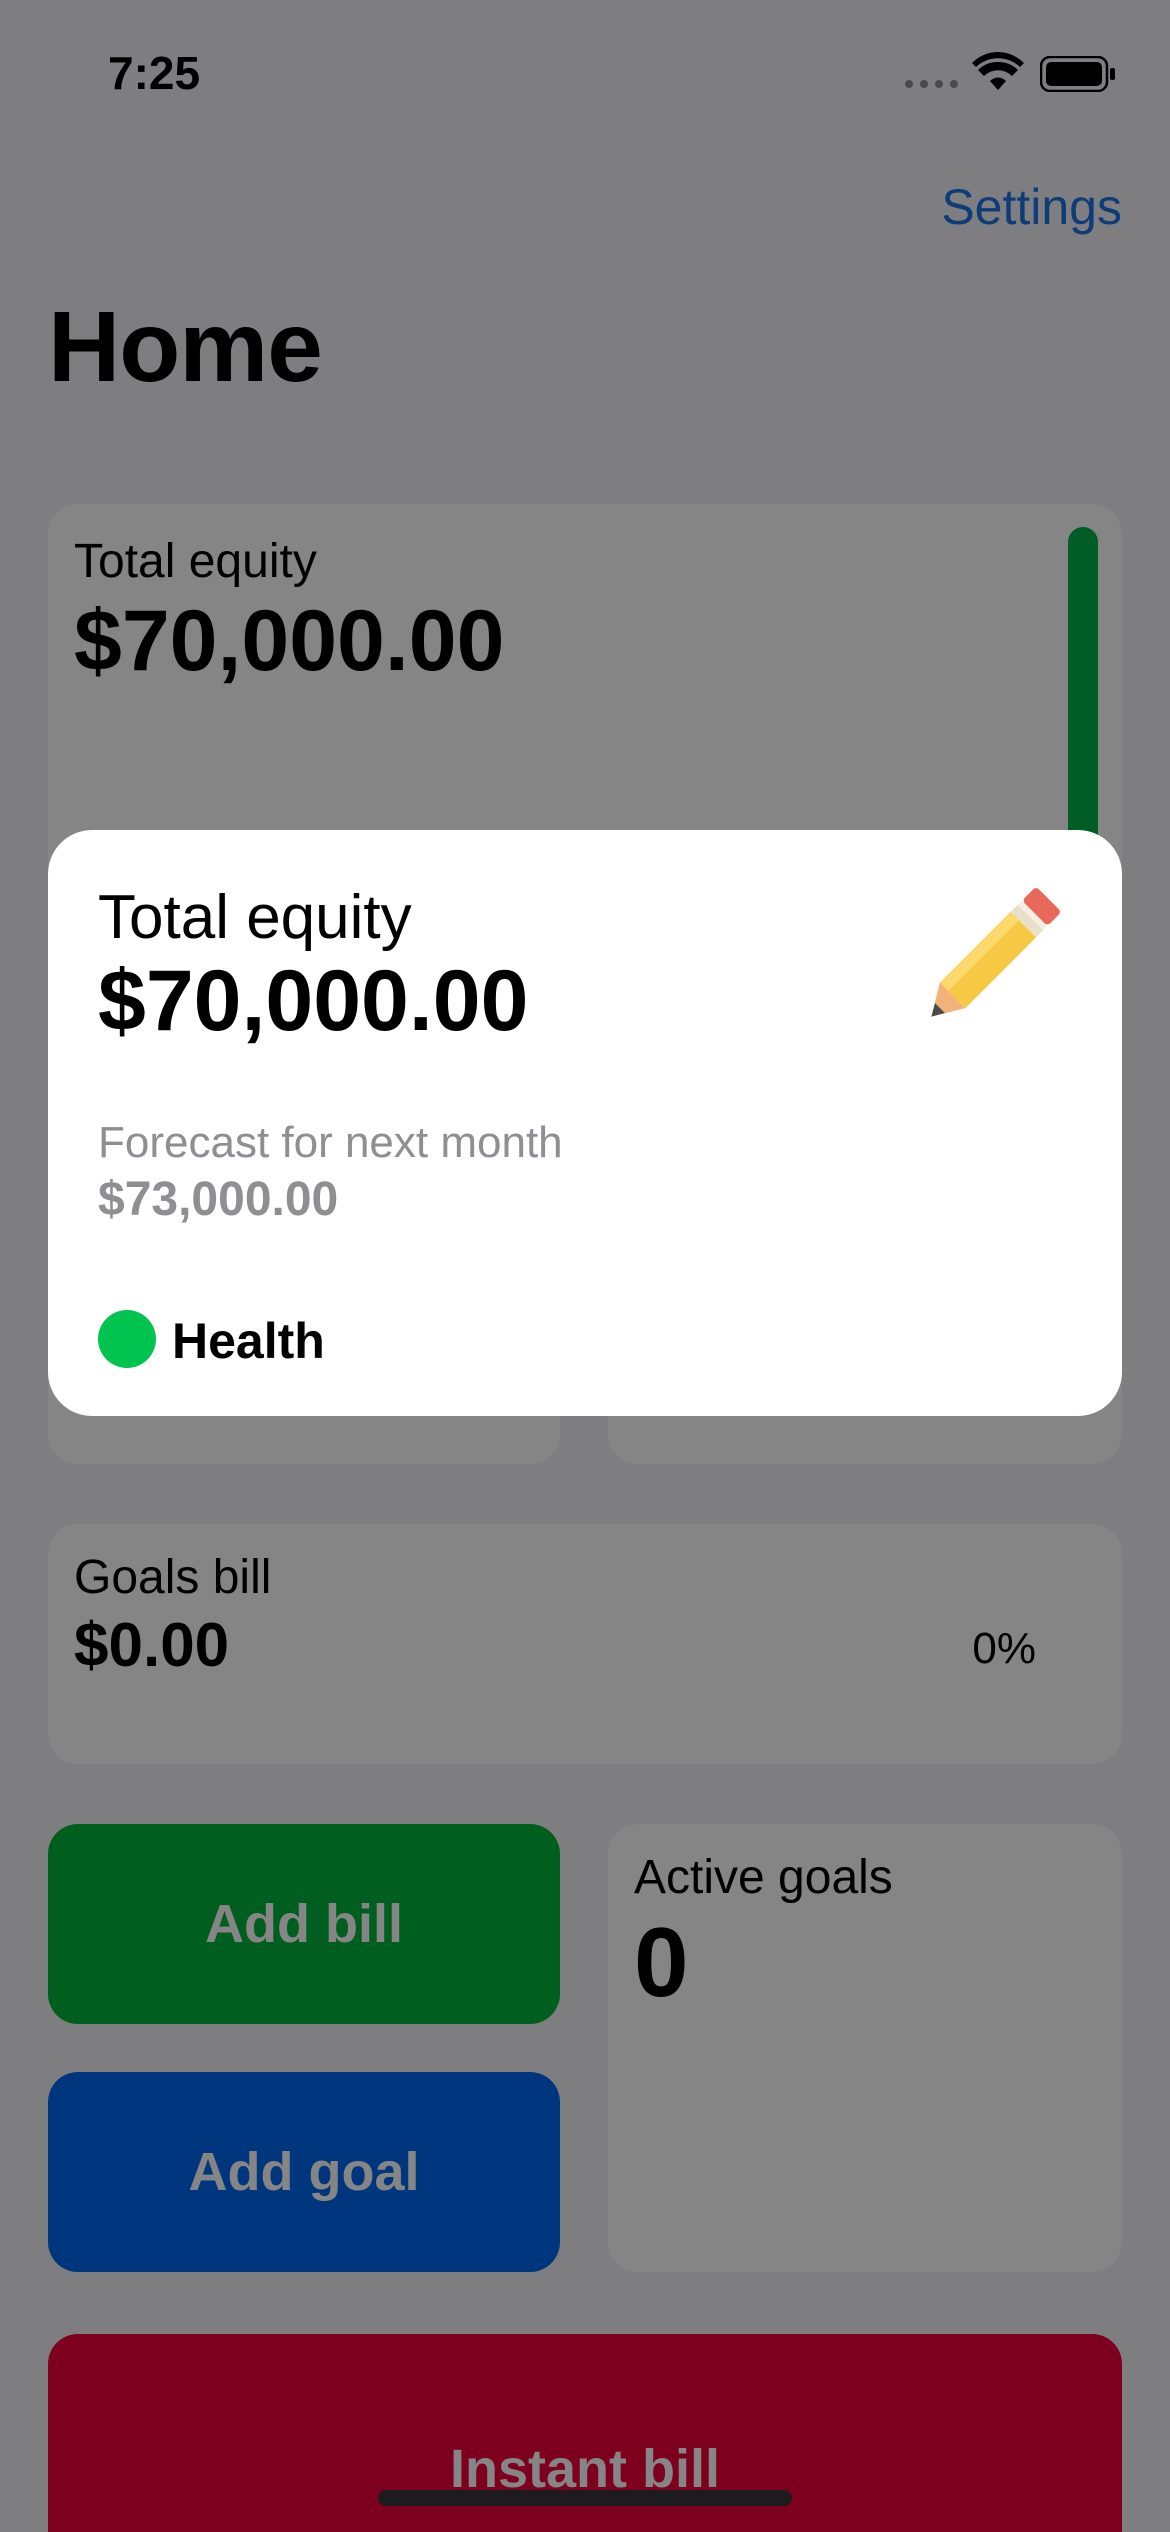 This screenshot has height=2532, width=1170. I want to click on home-indicator, so click(585, 2498).